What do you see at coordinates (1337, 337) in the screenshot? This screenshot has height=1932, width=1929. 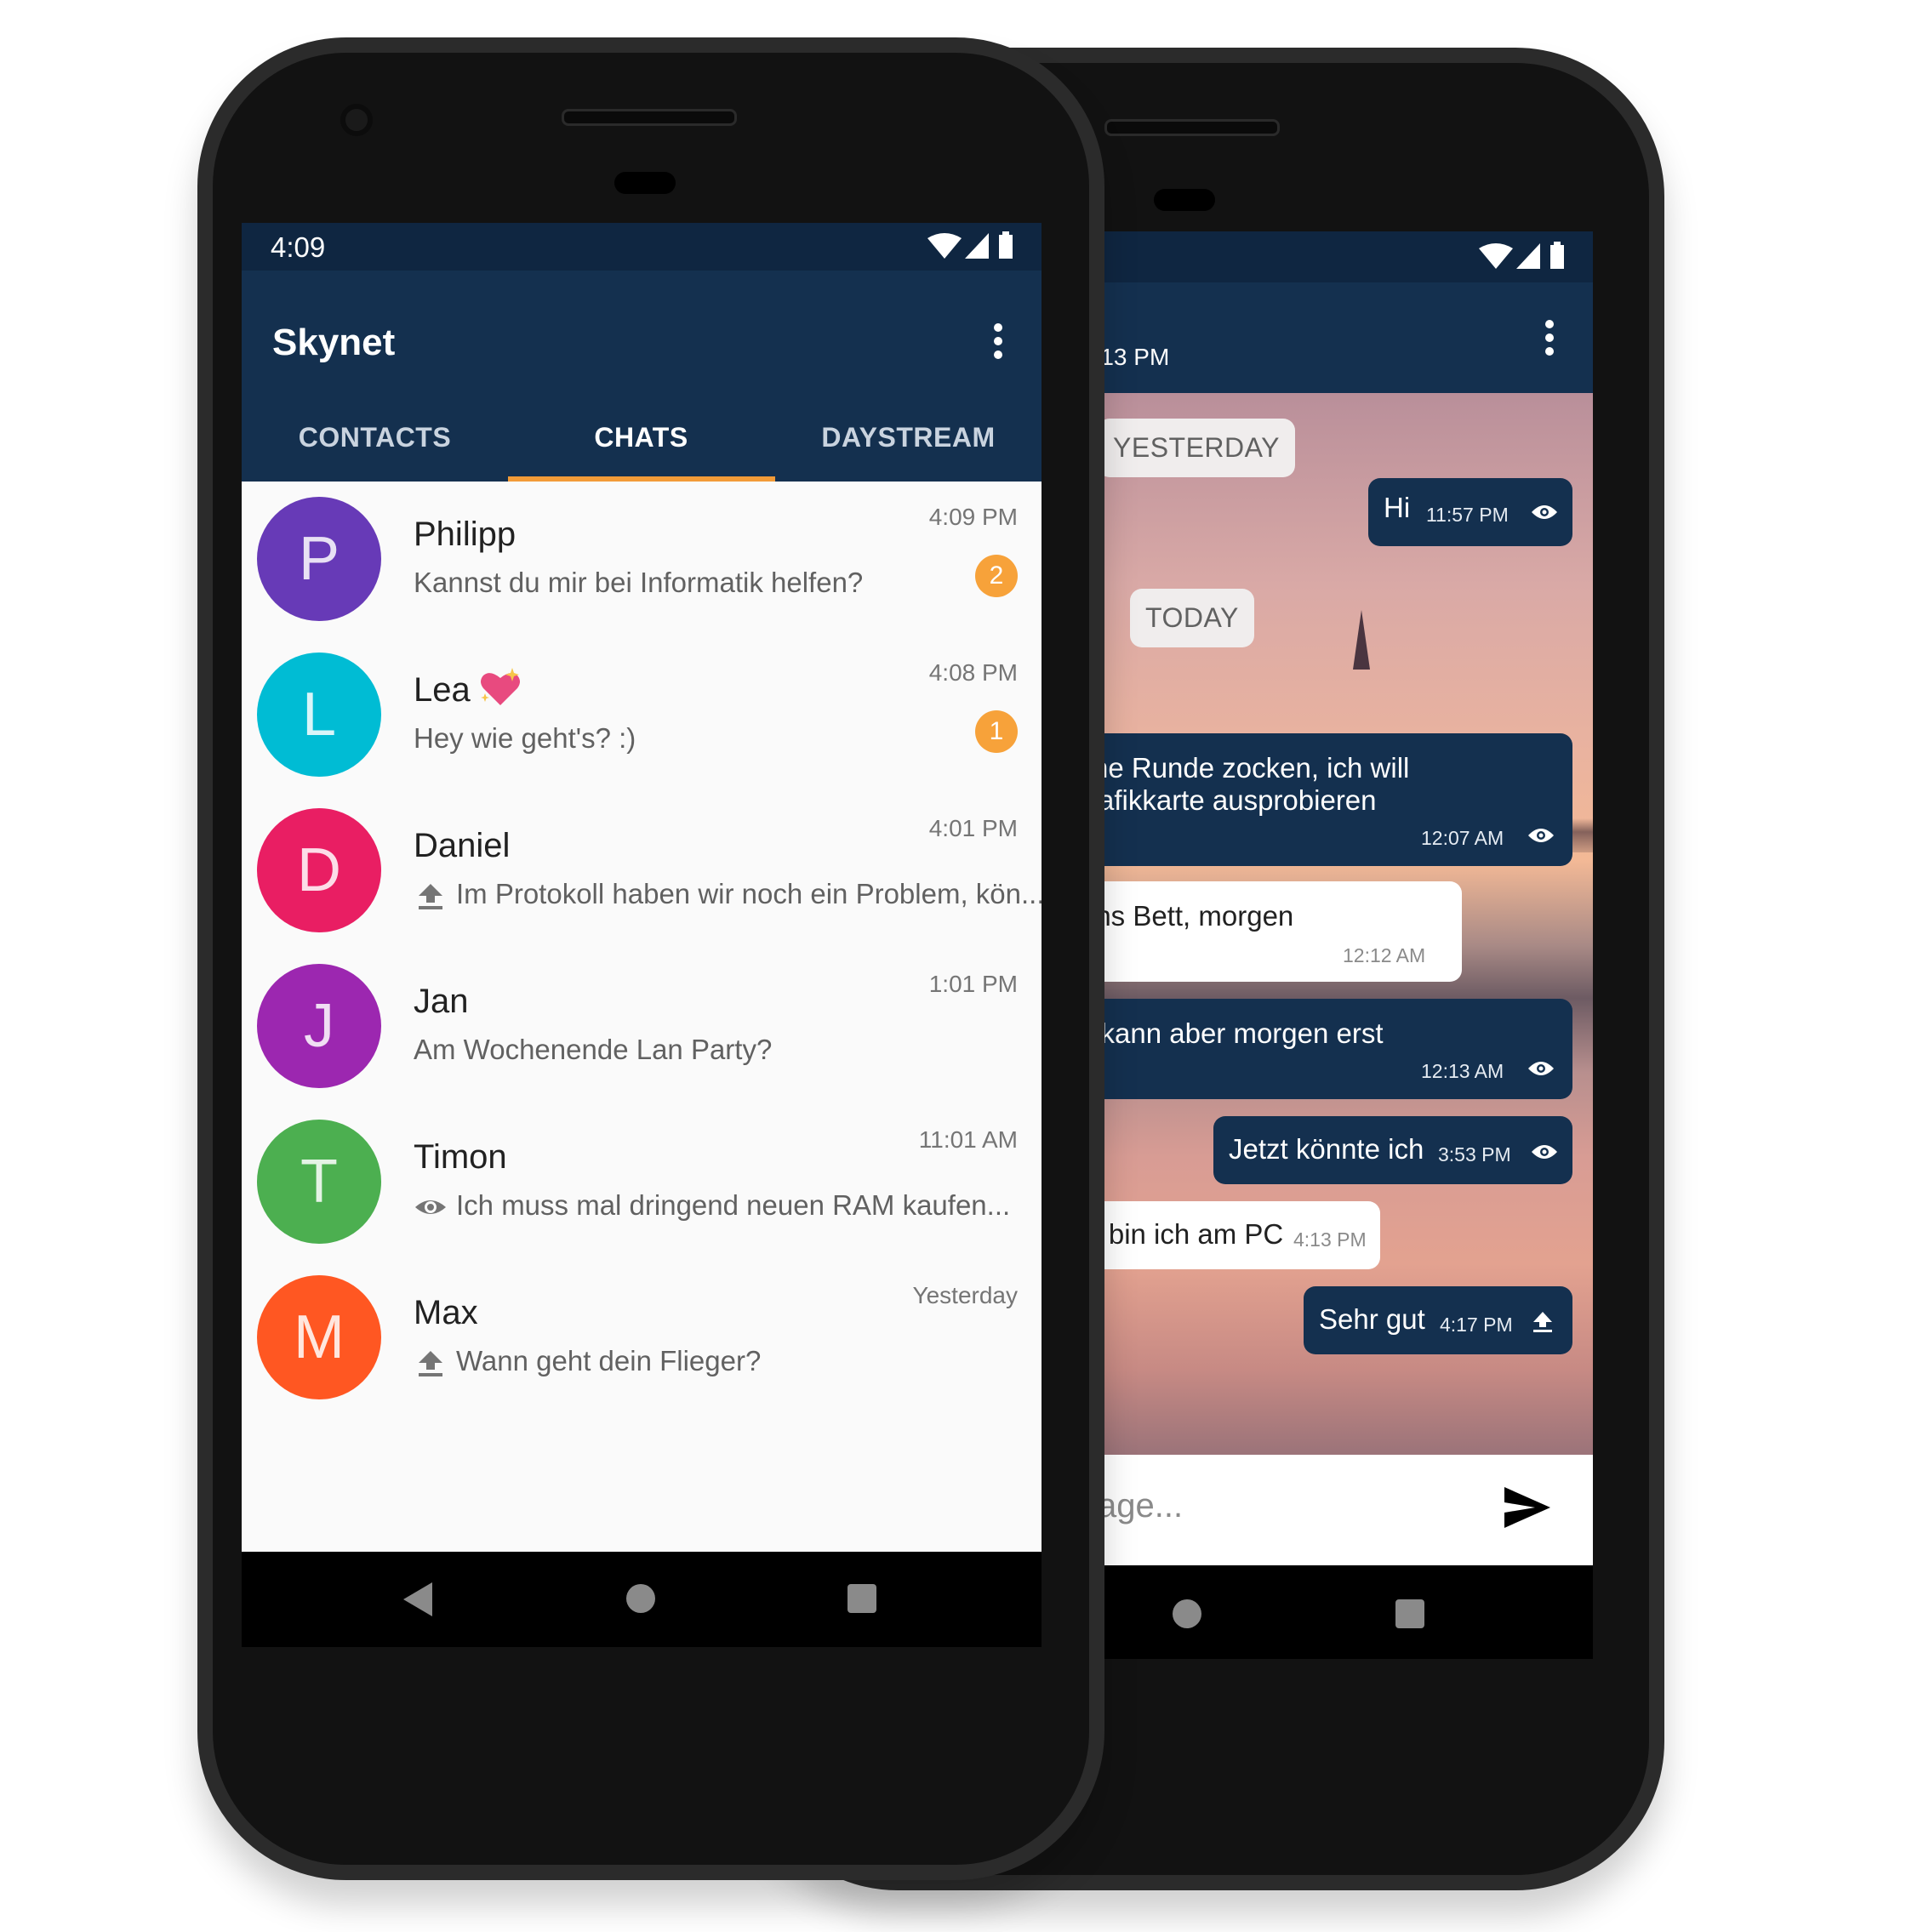 I see `chat-app-bar: 4:13 PM` at bounding box center [1337, 337].